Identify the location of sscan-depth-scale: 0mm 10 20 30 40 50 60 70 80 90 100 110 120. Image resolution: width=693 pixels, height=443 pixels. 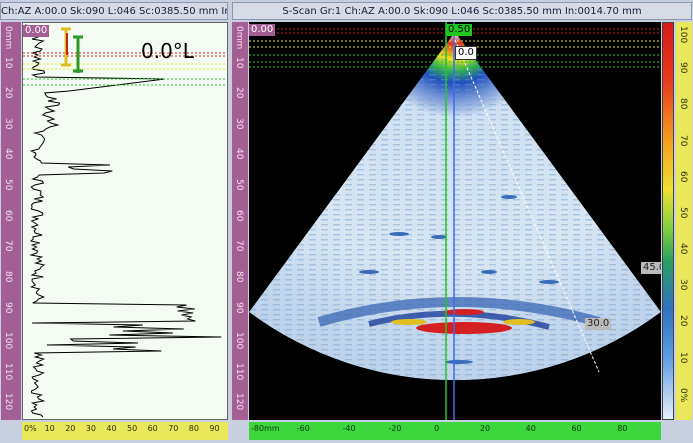
(240, 221).